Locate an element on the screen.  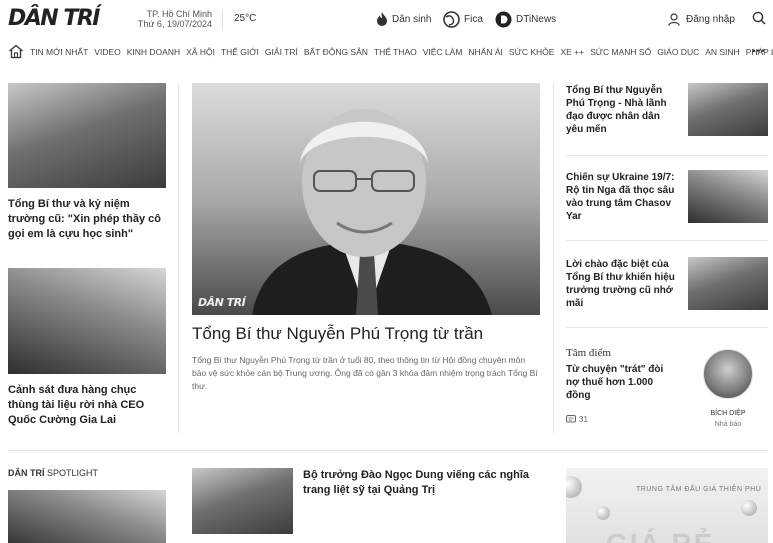
d-logo-icon is located at coordinates (503, 19).